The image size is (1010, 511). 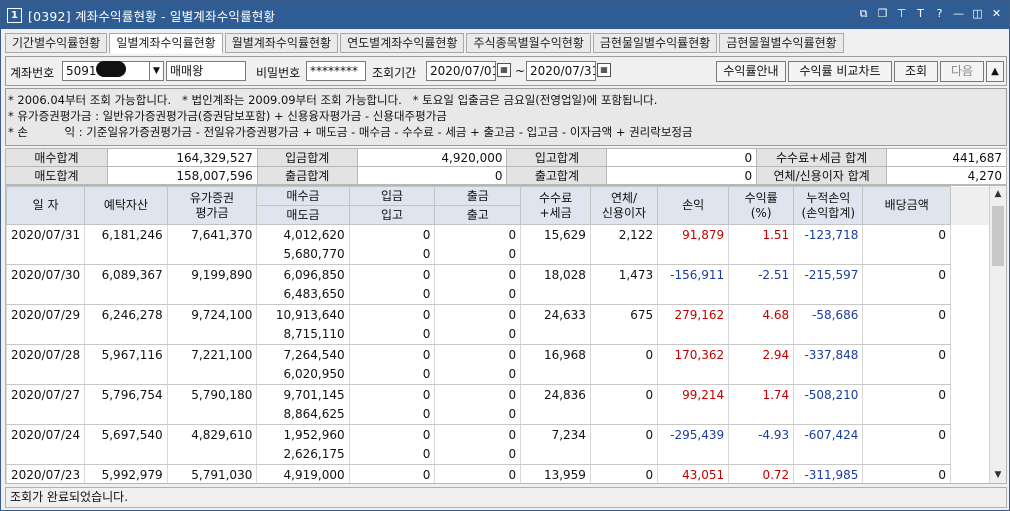 What do you see at coordinates (528, 43) in the screenshot?
I see `tab-4: 주식종목별월수익현황` at bounding box center [528, 43].